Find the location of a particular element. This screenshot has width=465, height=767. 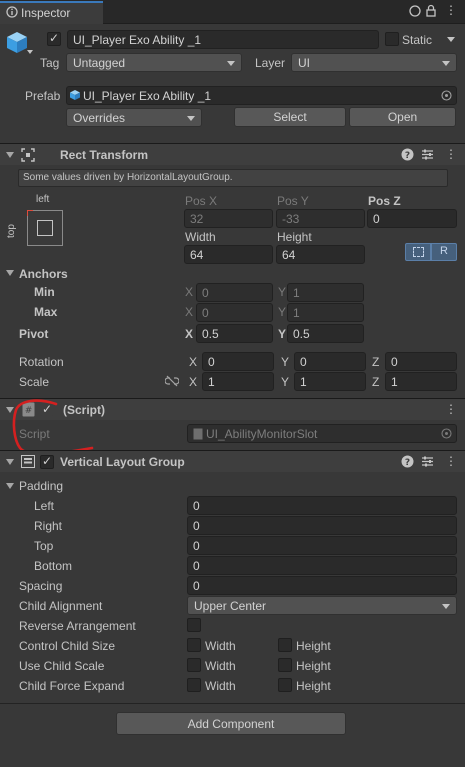

reverse-arrangement-label: Reverse Arrangement is located at coordinates (77, 626).